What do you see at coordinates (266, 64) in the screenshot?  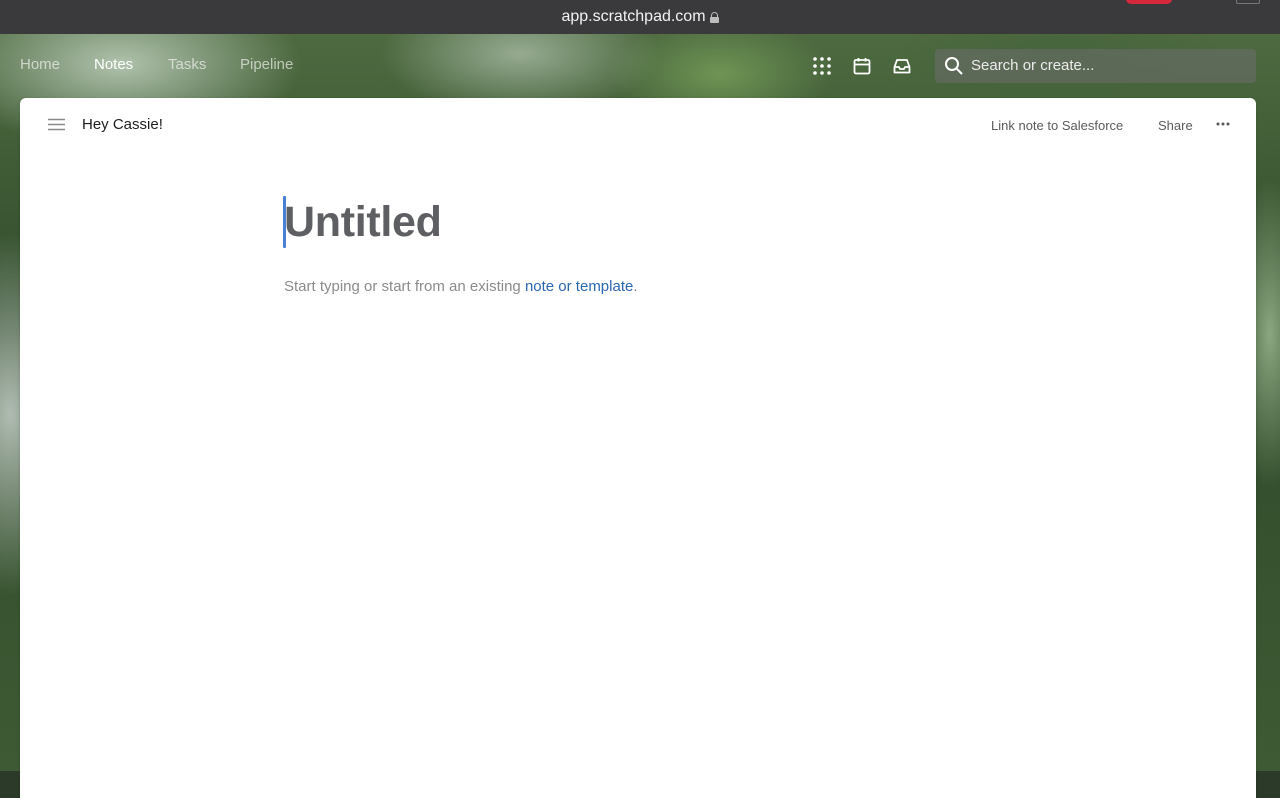 I see `nav-pipeline: Pipeline` at bounding box center [266, 64].